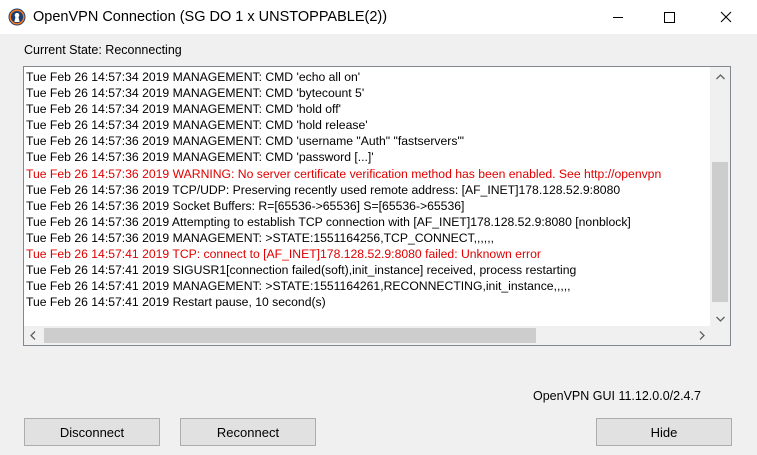  I want to click on hide-button: Hide, so click(664, 432).